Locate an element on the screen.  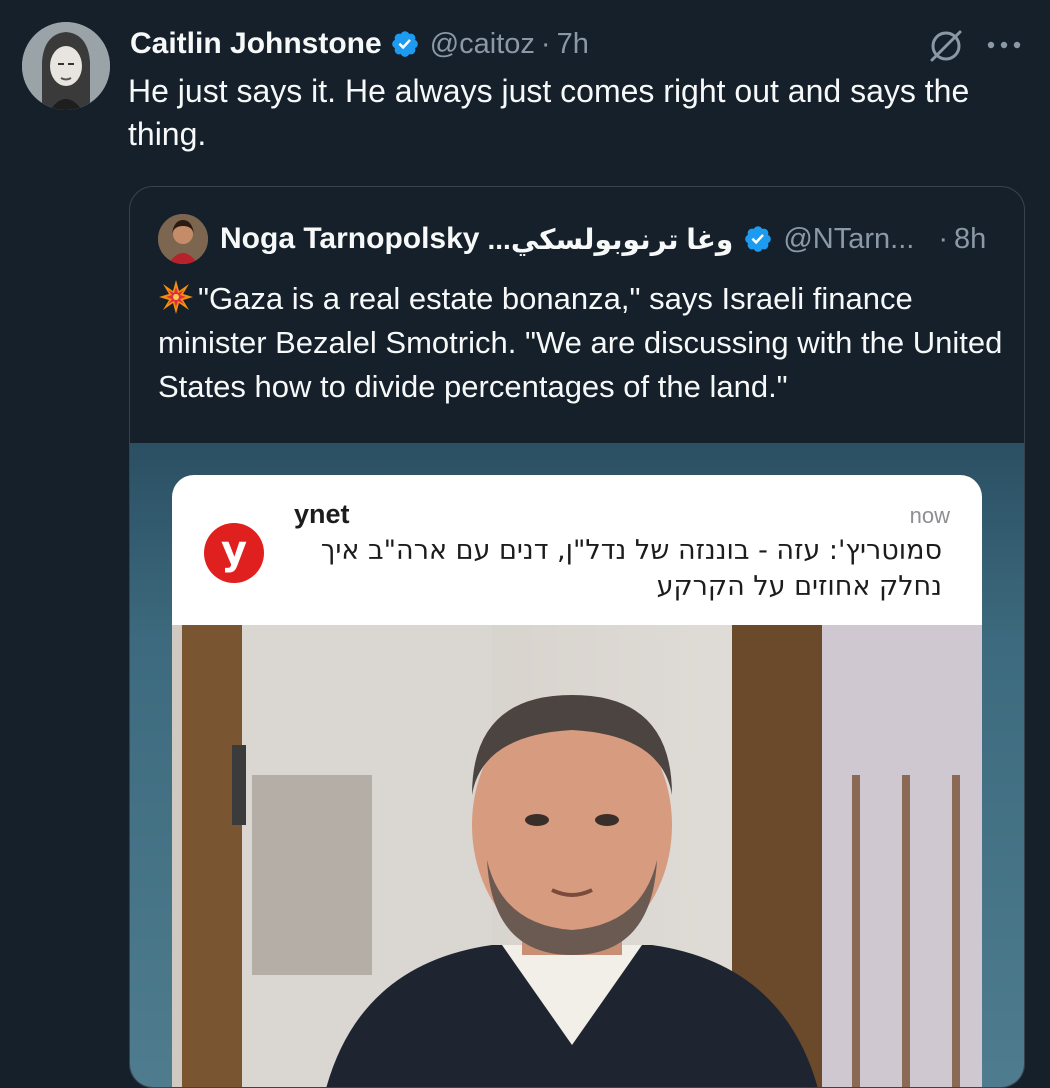
author-avatar-image is located at coordinates (66, 66).